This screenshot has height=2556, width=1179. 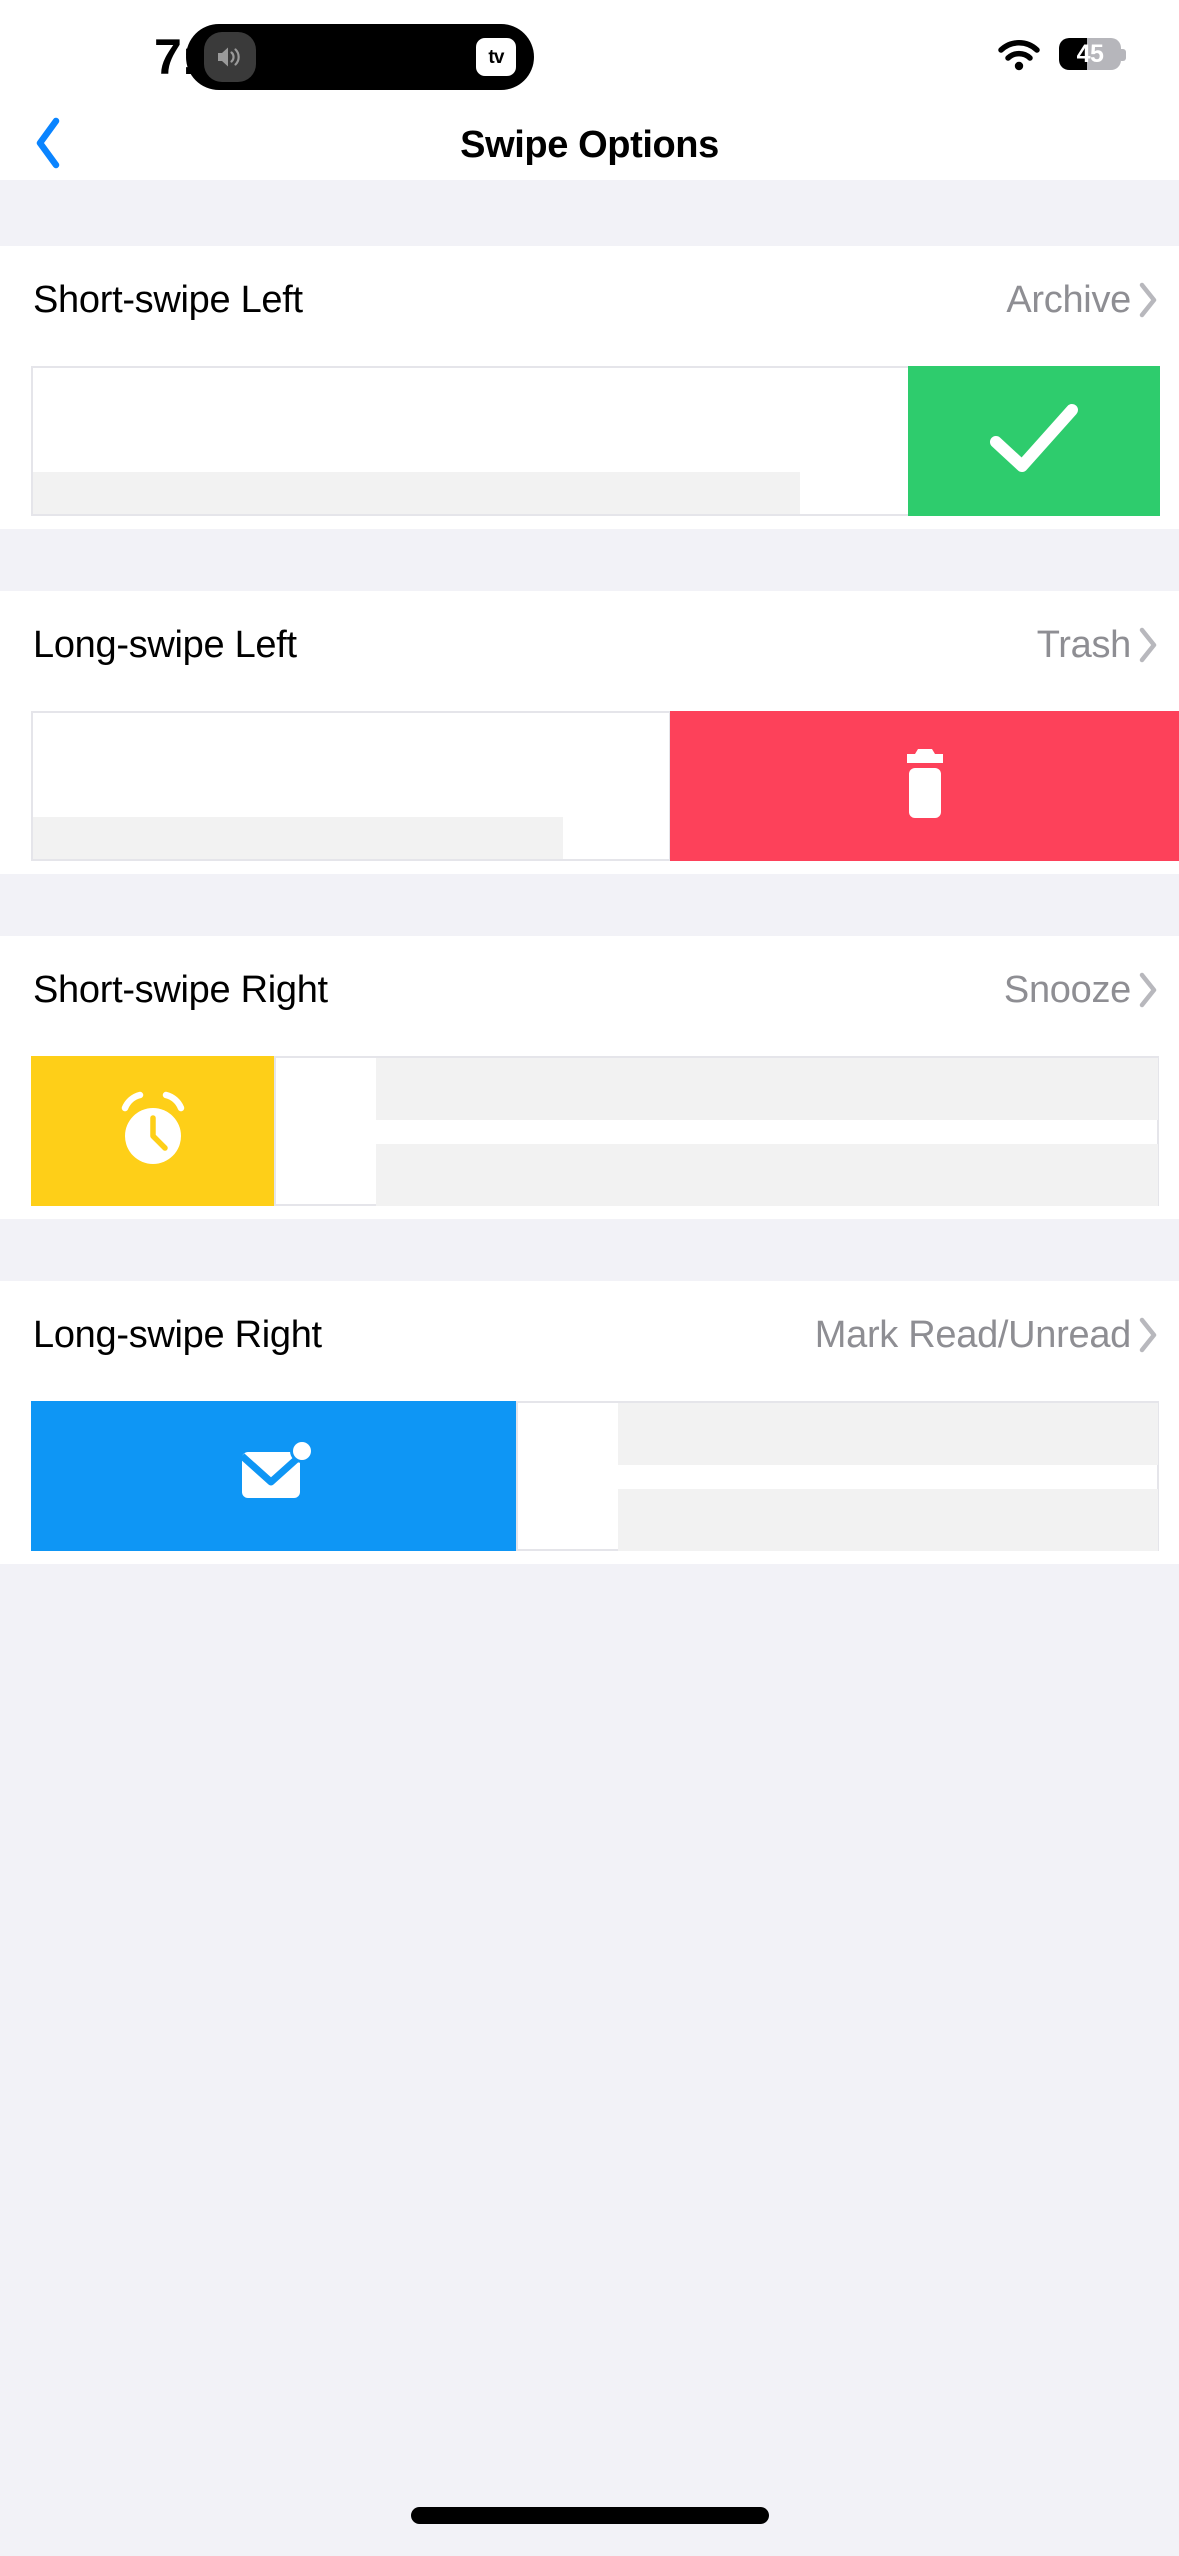 I want to click on section-short-swipe-right: Short-swipe Right Snooze, so click(x=589, y=1077).